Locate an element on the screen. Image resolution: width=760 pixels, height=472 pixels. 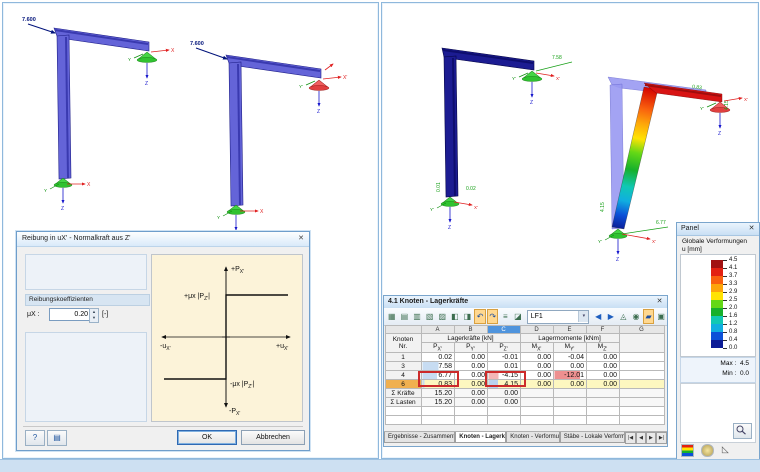
tab-first-icon: |◀ is located at coordinates (630, 438).